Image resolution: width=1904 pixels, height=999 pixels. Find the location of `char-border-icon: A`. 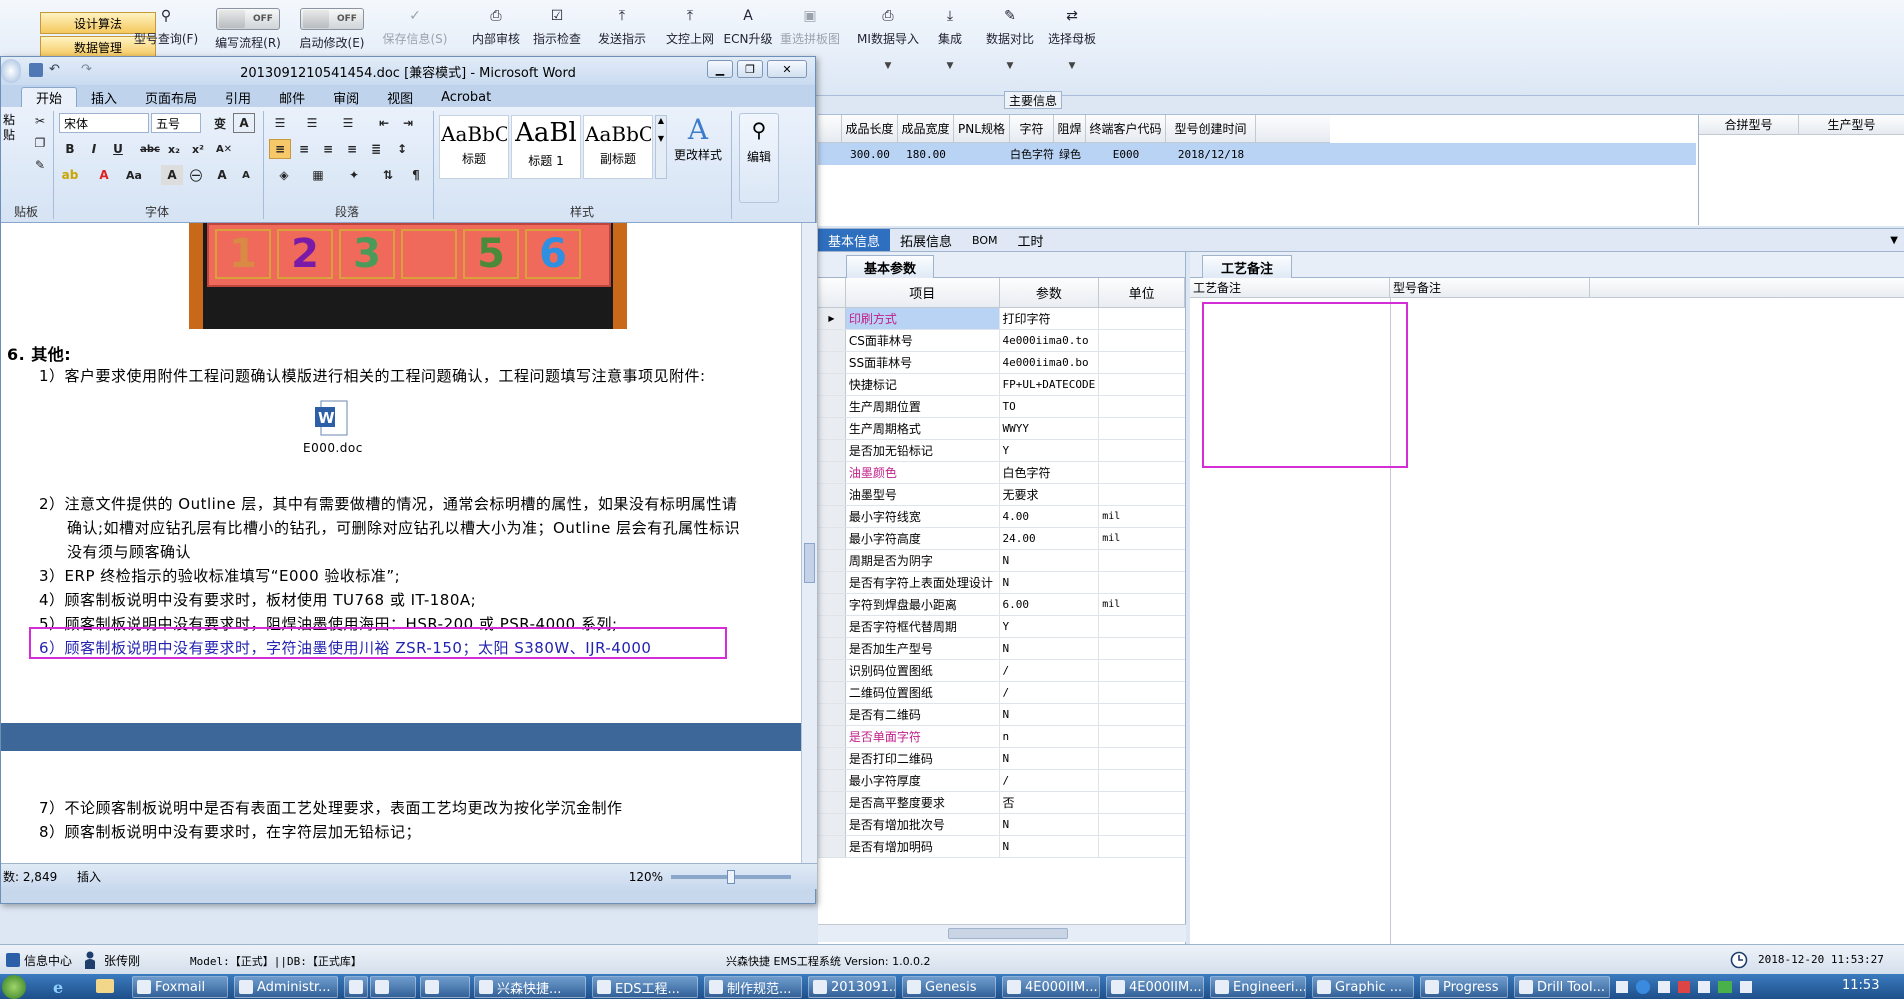

char-border-icon: A is located at coordinates (244, 123).